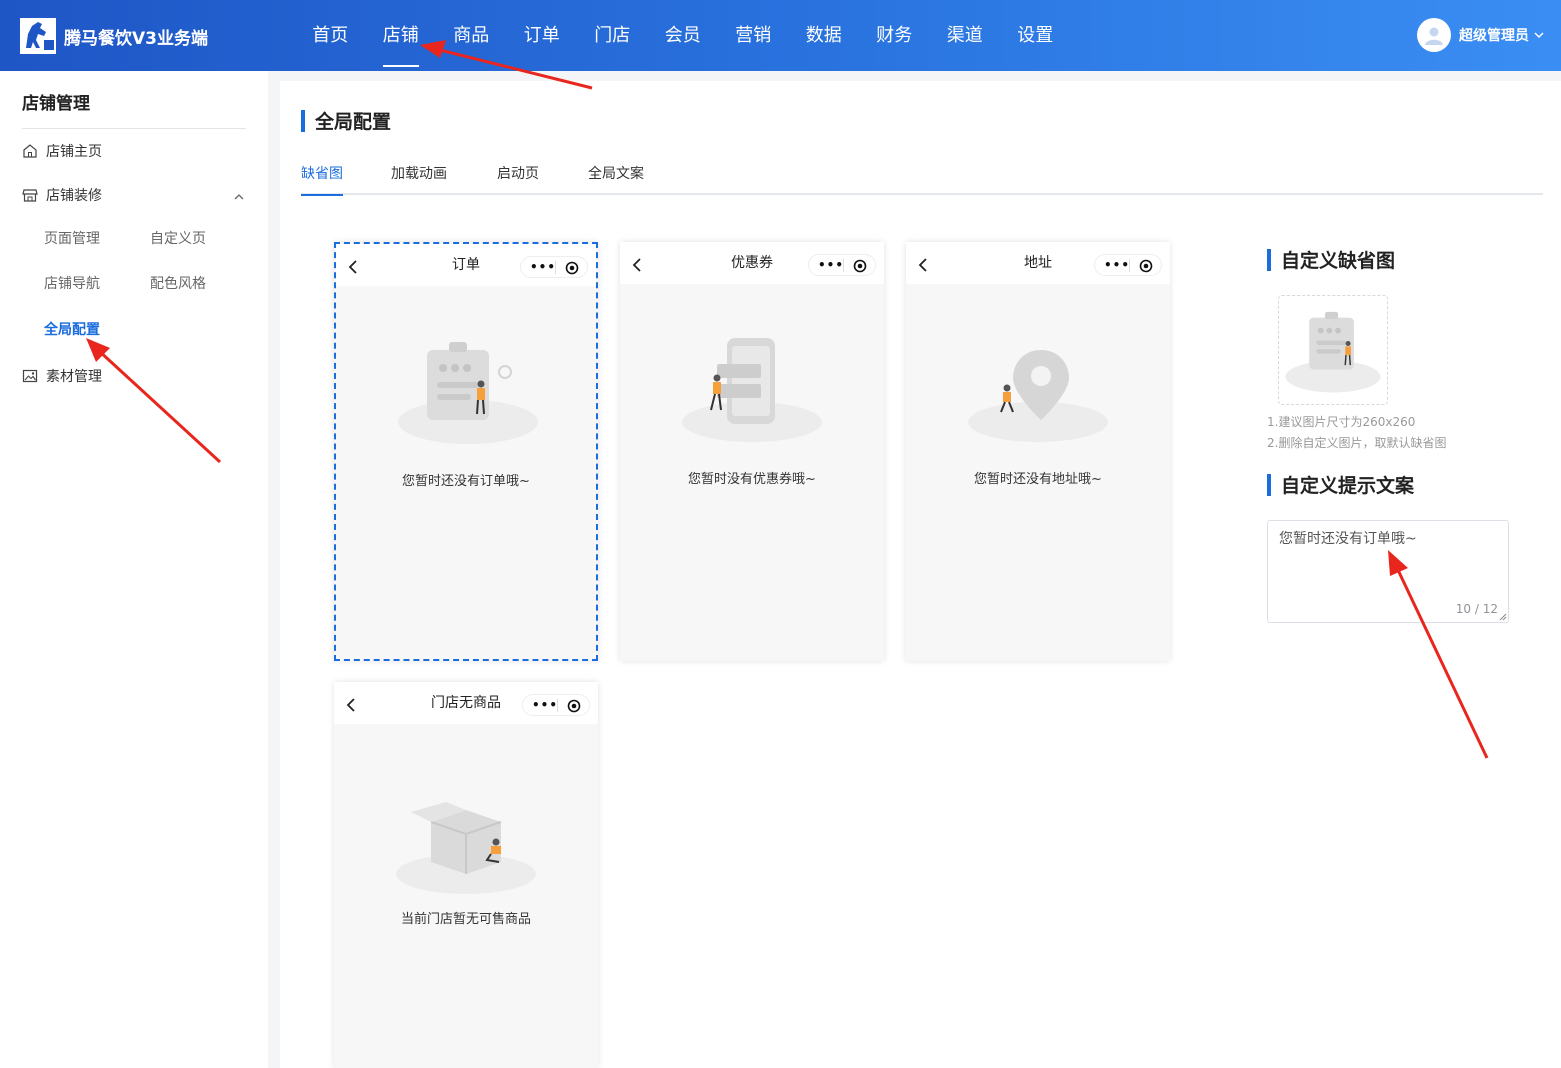 Image resolution: width=1561 pixels, height=1068 pixels. I want to click on user-menu: 超级管理员, so click(1481, 35).